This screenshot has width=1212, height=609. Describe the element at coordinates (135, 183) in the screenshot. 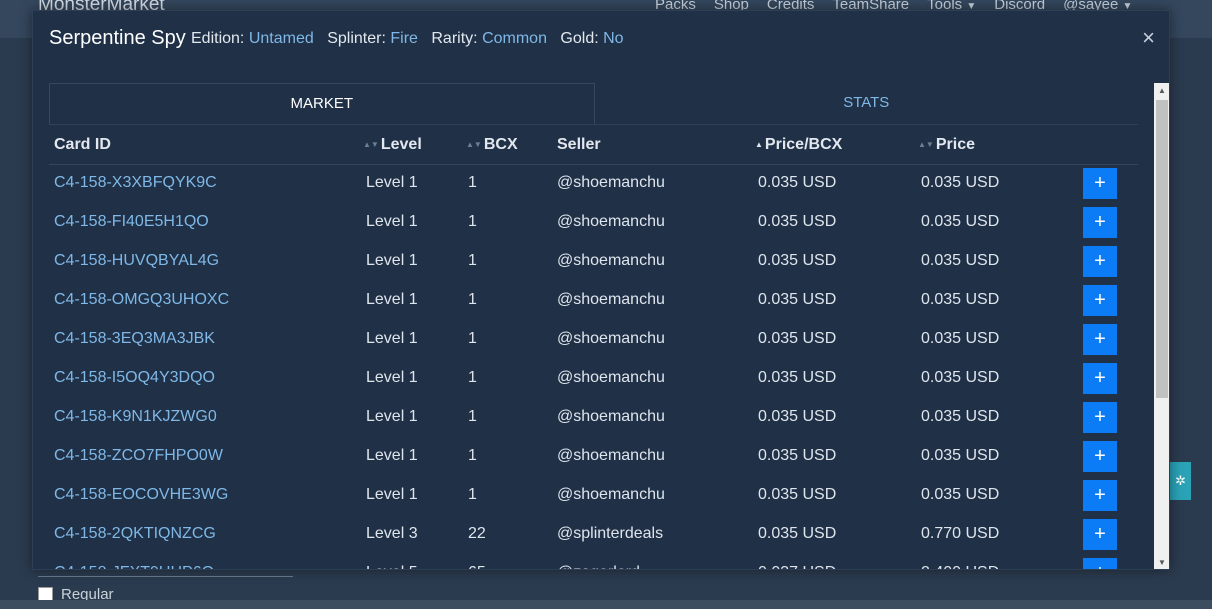

I see `card-id-link: C4-158-X3XBFQYK9C` at that location.